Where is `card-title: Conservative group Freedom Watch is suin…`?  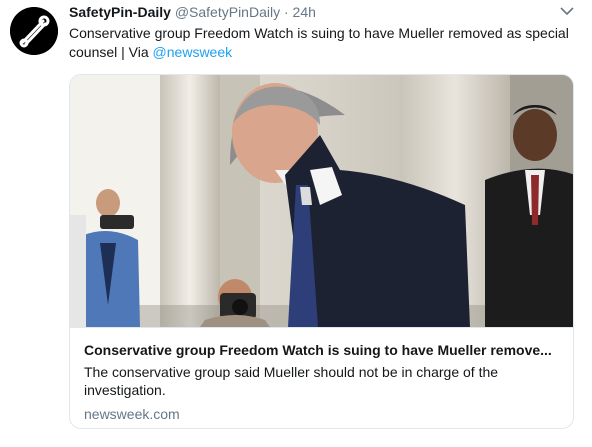 card-title: Conservative group Freedom Watch is suin… is located at coordinates (319, 350).